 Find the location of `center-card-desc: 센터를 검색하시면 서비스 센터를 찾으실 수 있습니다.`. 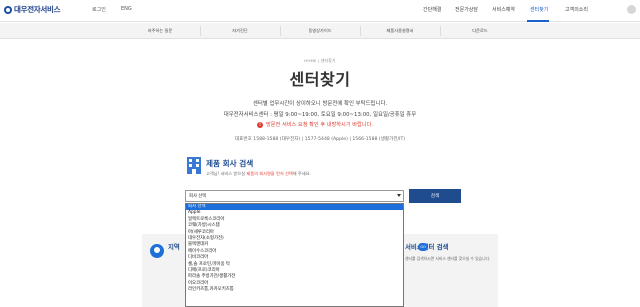

center-card-desc: 센터를 검색하시면 서비스 센터를 찾으실 수 있습니다. is located at coordinates (448, 258).